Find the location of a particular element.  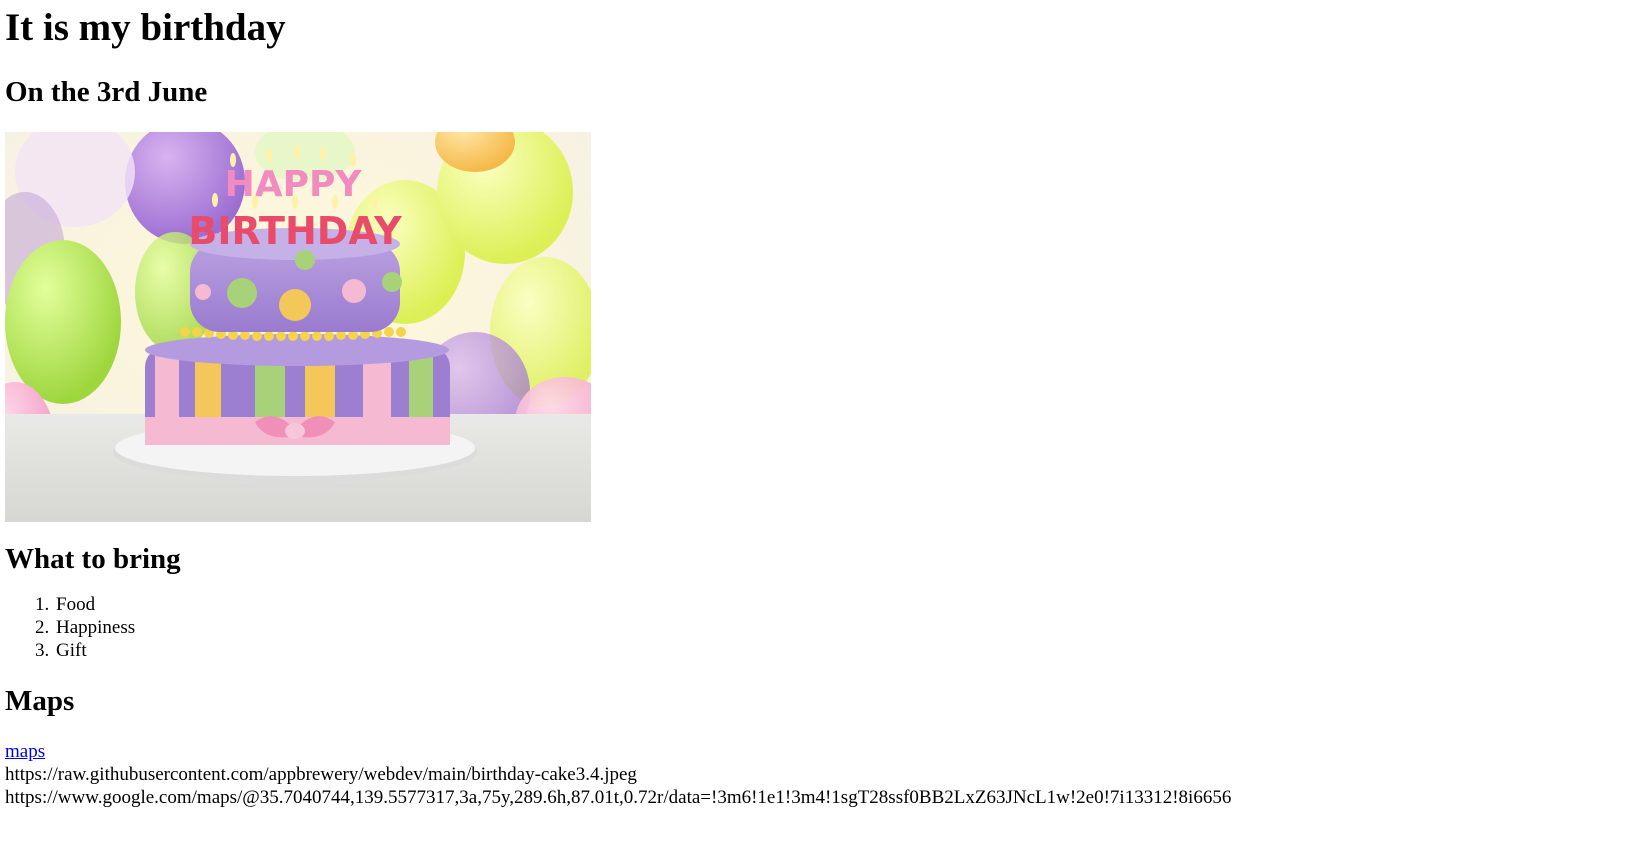

maps-heading: Maps is located at coordinates (40, 701).